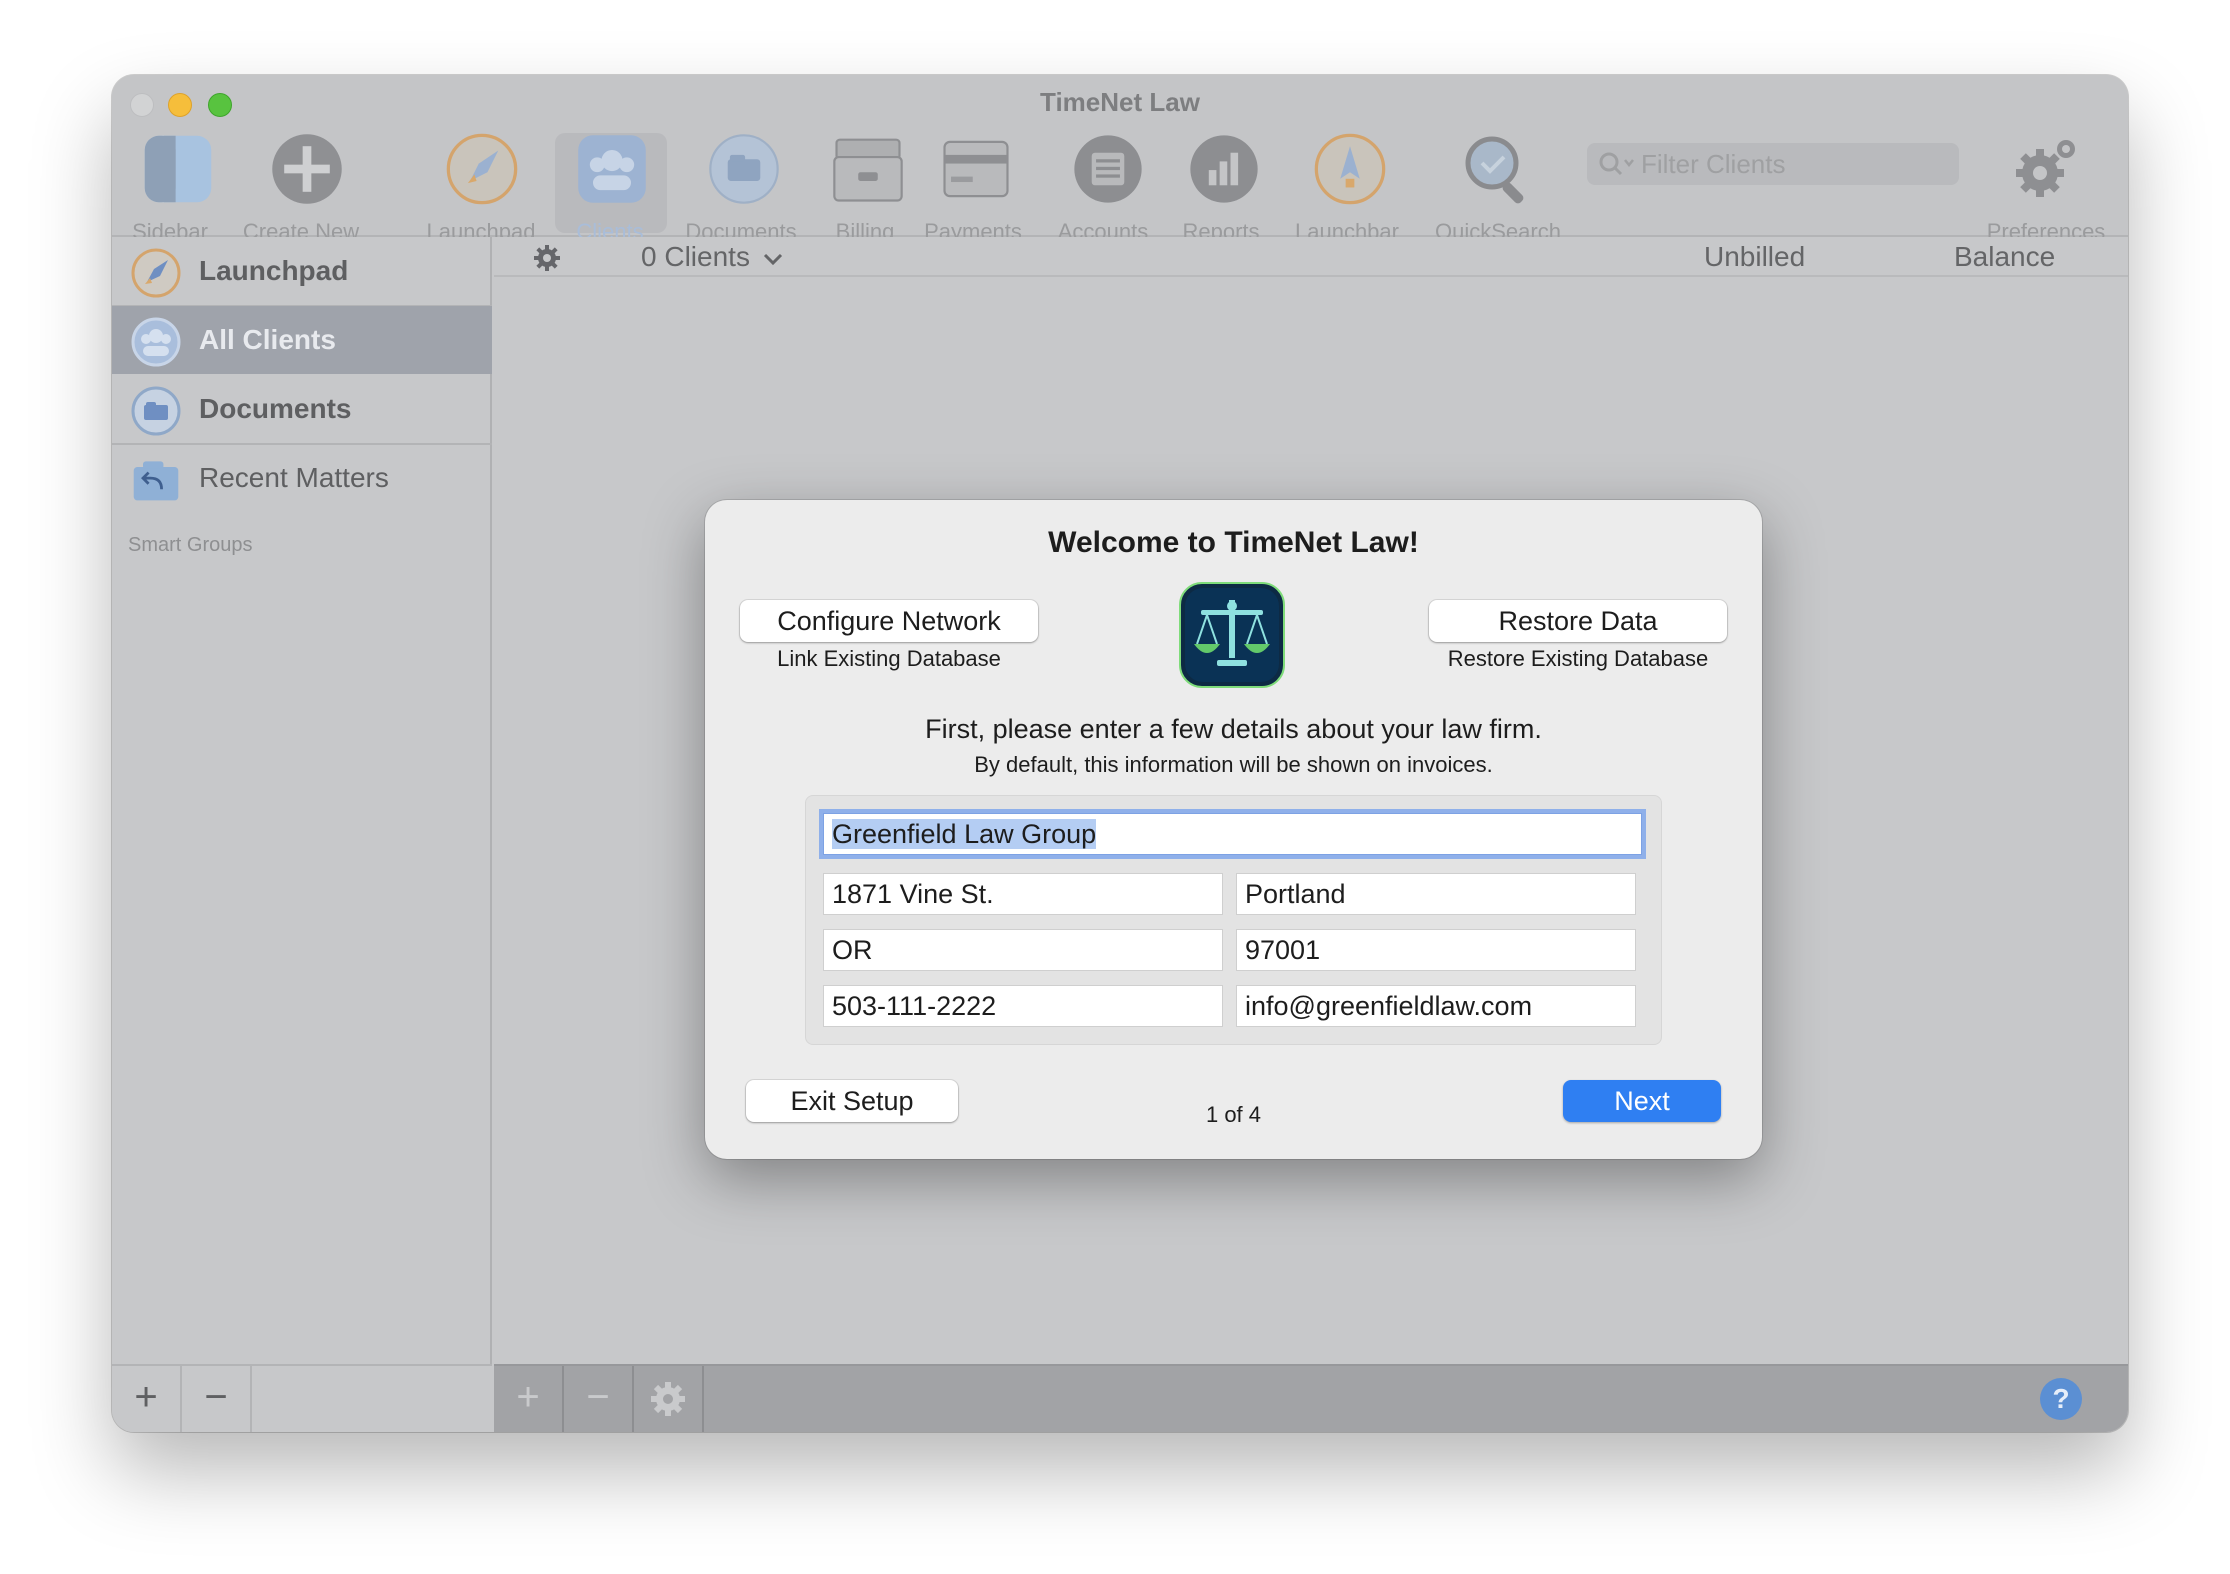 Image resolution: width=2230 pixels, height=1574 pixels. I want to click on phone-field: 503-111-2222, so click(1023, 1006).